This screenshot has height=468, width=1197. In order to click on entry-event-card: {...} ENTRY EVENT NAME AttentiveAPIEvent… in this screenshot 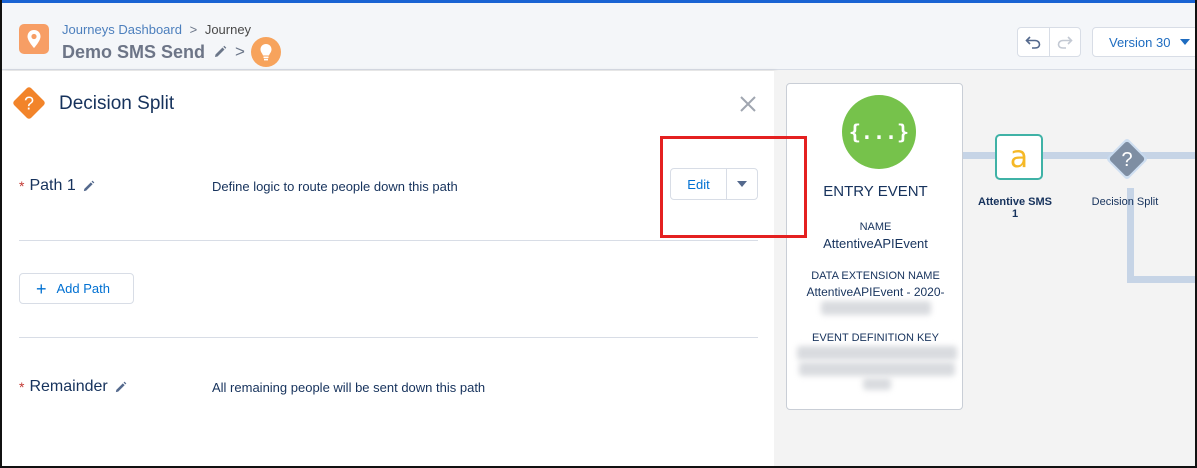, I will do `click(874, 246)`.